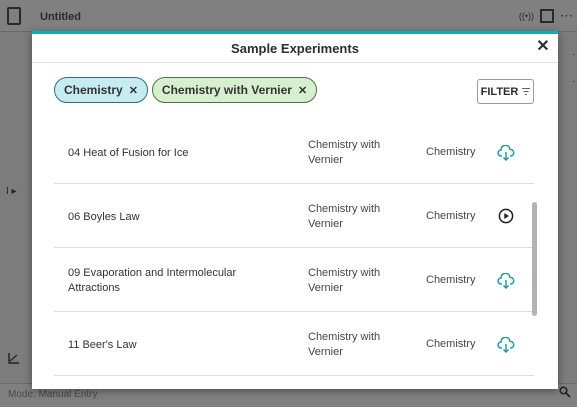 This screenshot has width=577, height=407. What do you see at coordinates (288, 16) in the screenshot?
I see `app-topbar: Untitled ((•)) ⋯` at bounding box center [288, 16].